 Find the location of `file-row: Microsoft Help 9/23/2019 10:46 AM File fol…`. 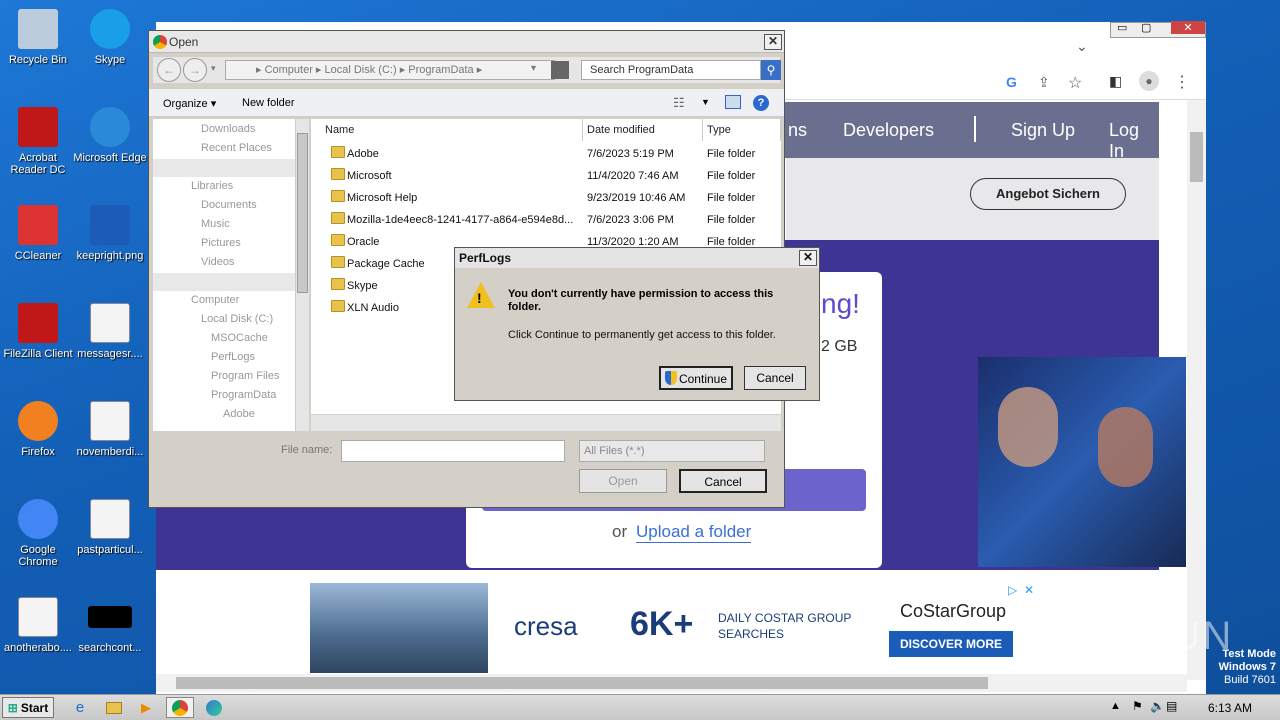

file-row: Microsoft Help 9/23/2019 10:46 AM File fol… is located at coordinates (546, 198).